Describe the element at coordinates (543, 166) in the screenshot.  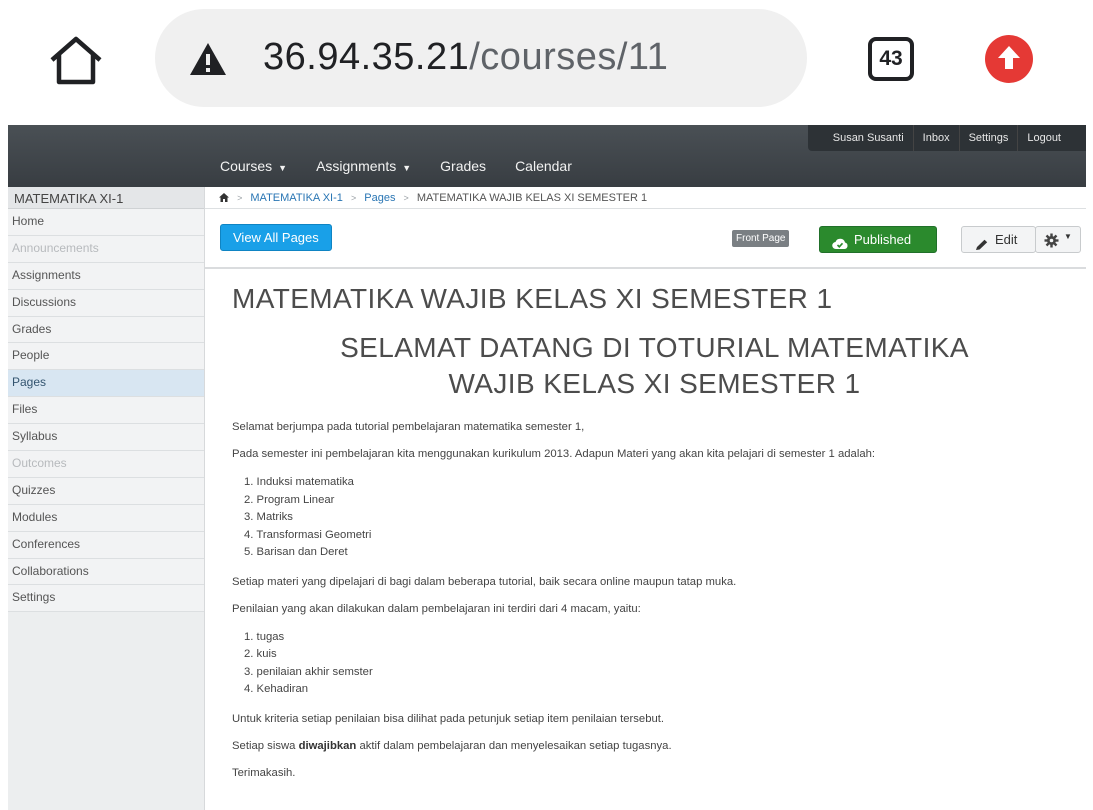
I see `menu-calendar-label: Calendar` at that location.